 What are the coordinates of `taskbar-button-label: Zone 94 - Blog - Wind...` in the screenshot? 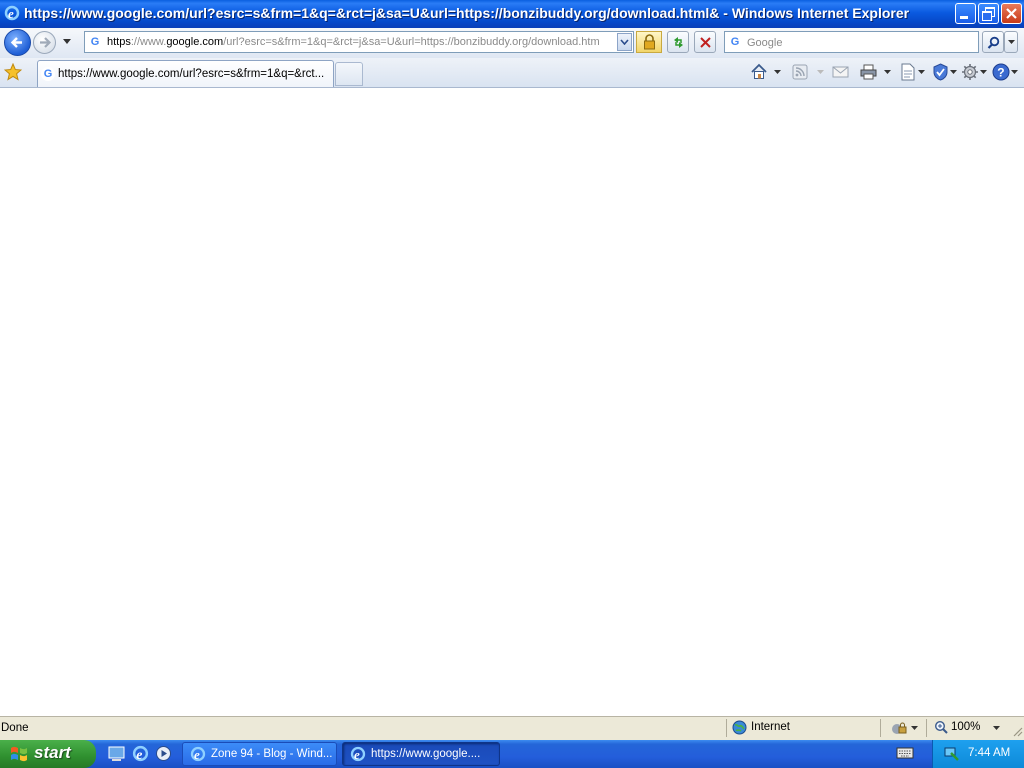 It's located at (272, 754).